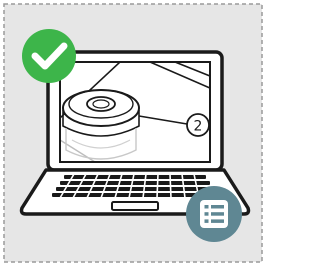 The image size is (320, 270). I want to click on list-button, so click(214, 214).